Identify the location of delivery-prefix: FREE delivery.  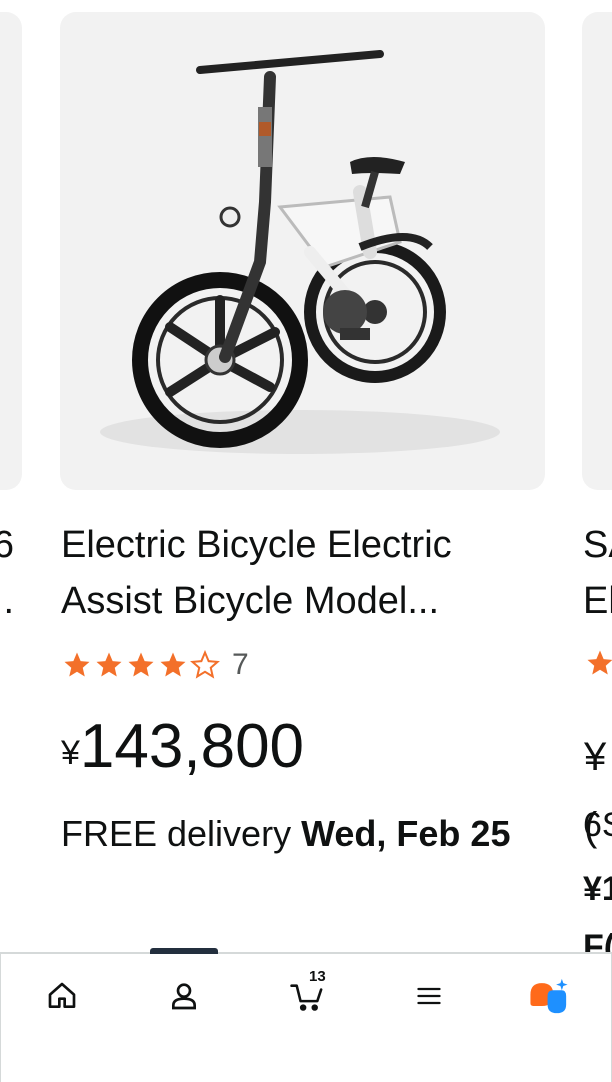
(181, 833).